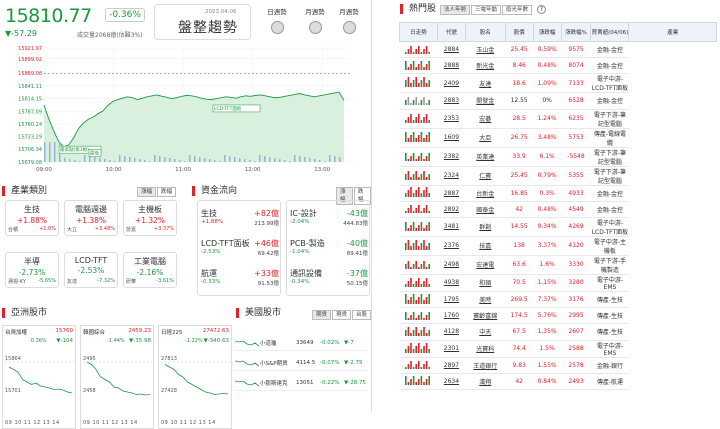 The height and width of the screenshot is (429, 720). Describe the element at coordinates (315, 20) in the screenshot. I see `trend-button-week: 月週勢` at that location.